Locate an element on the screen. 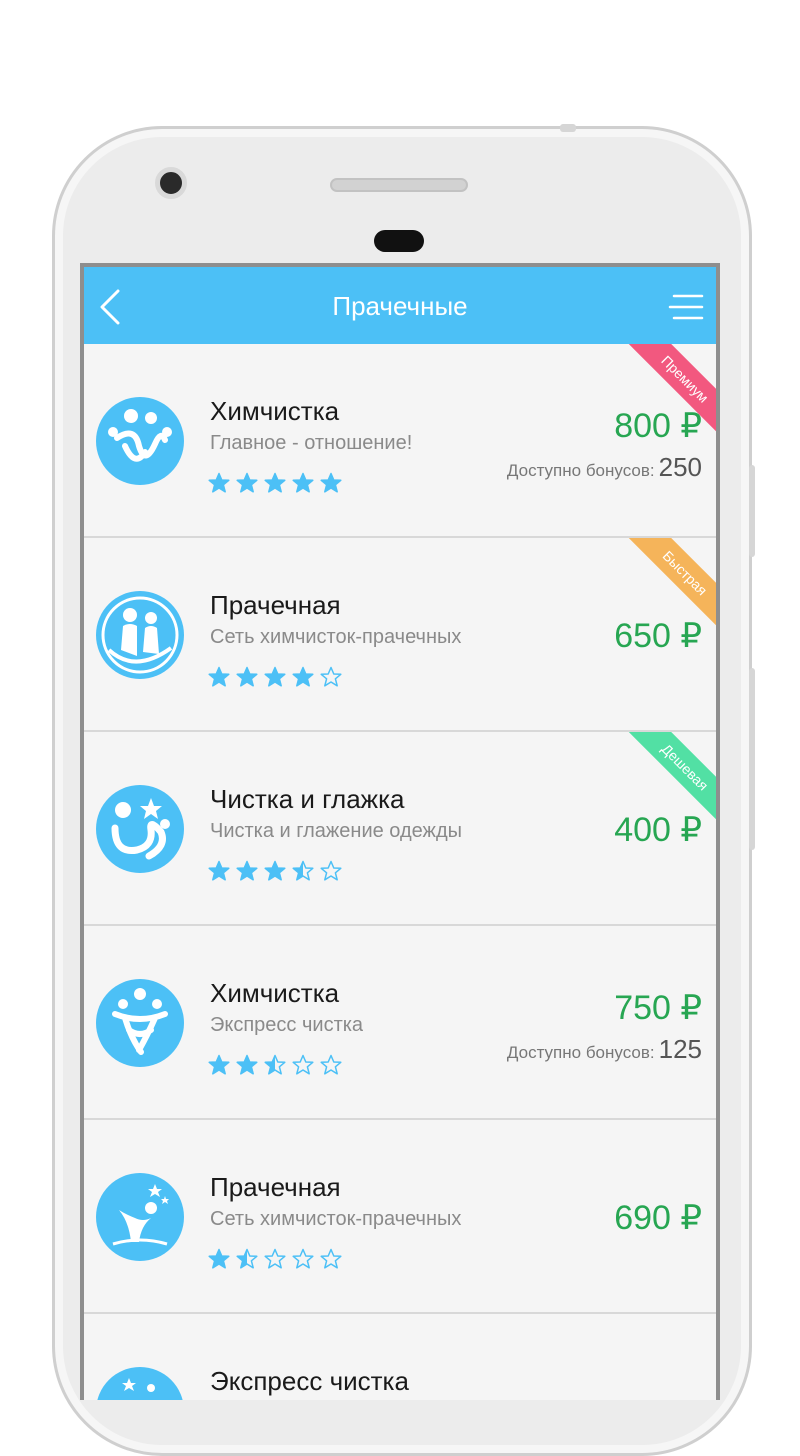 The height and width of the screenshot is (1456, 800). bonus-info: Доступно бонусов: 250 is located at coordinates (604, 467).